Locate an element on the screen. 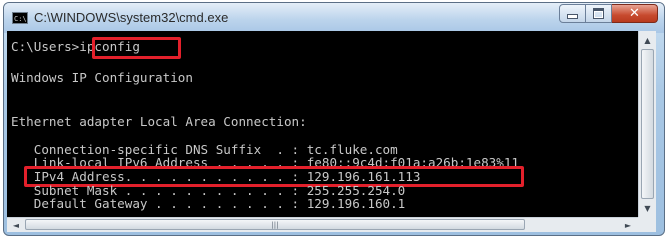  horizontal-scrollbar: ◄ ||| ► is located at coordinates (322, 224).